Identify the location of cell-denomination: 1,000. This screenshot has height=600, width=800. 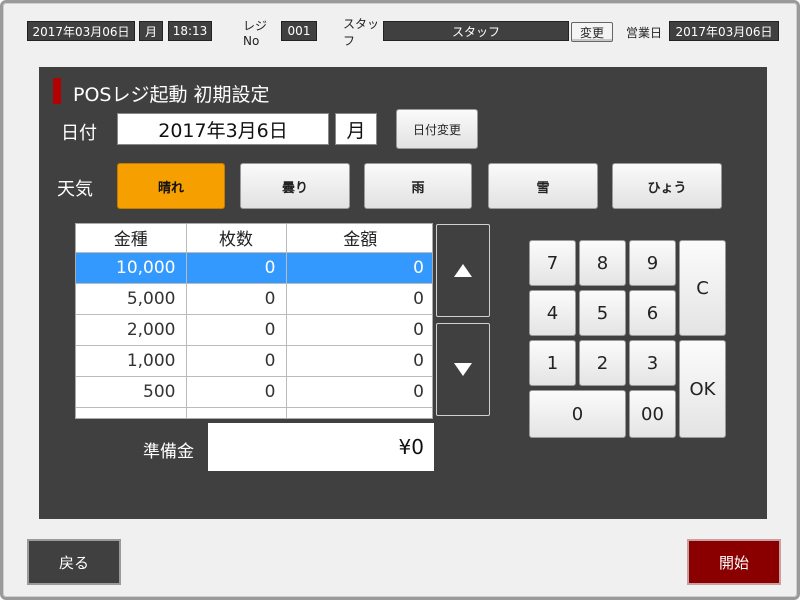
(131, 361).